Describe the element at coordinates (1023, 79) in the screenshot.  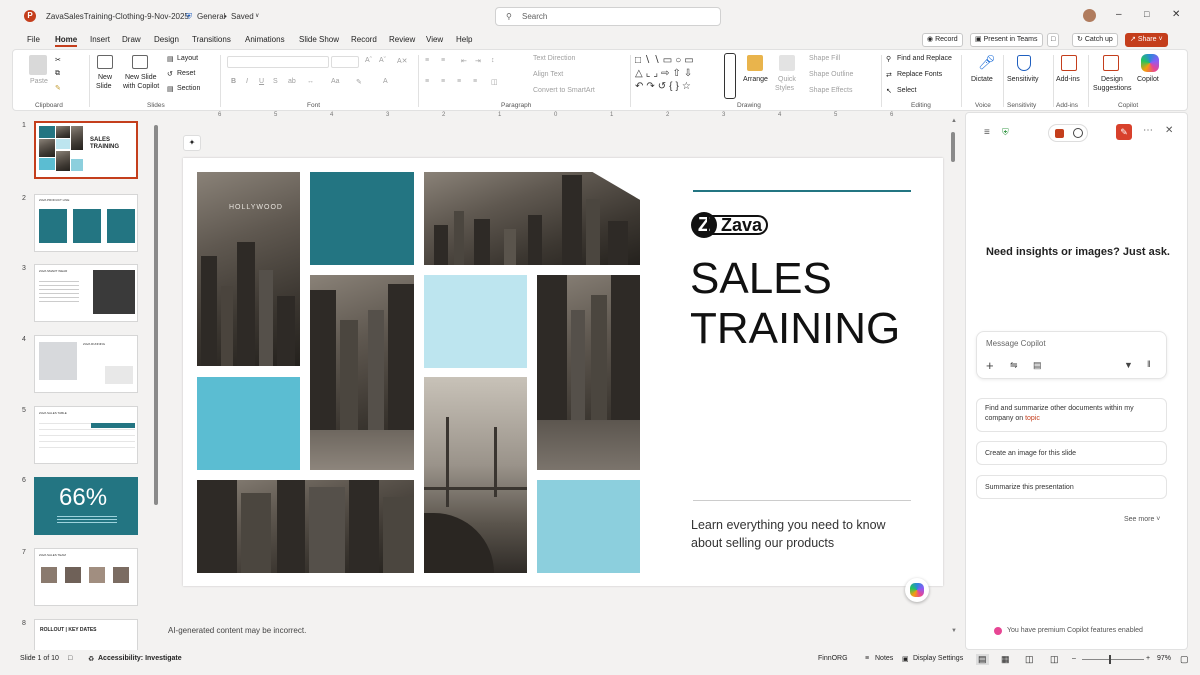
I see `sensitivity-button: Sensitivity` at that location.